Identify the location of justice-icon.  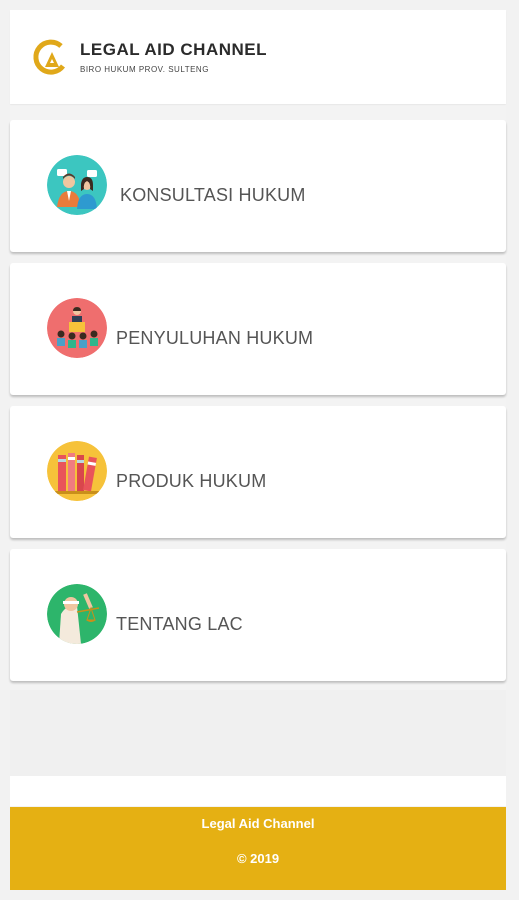
(77, 614).